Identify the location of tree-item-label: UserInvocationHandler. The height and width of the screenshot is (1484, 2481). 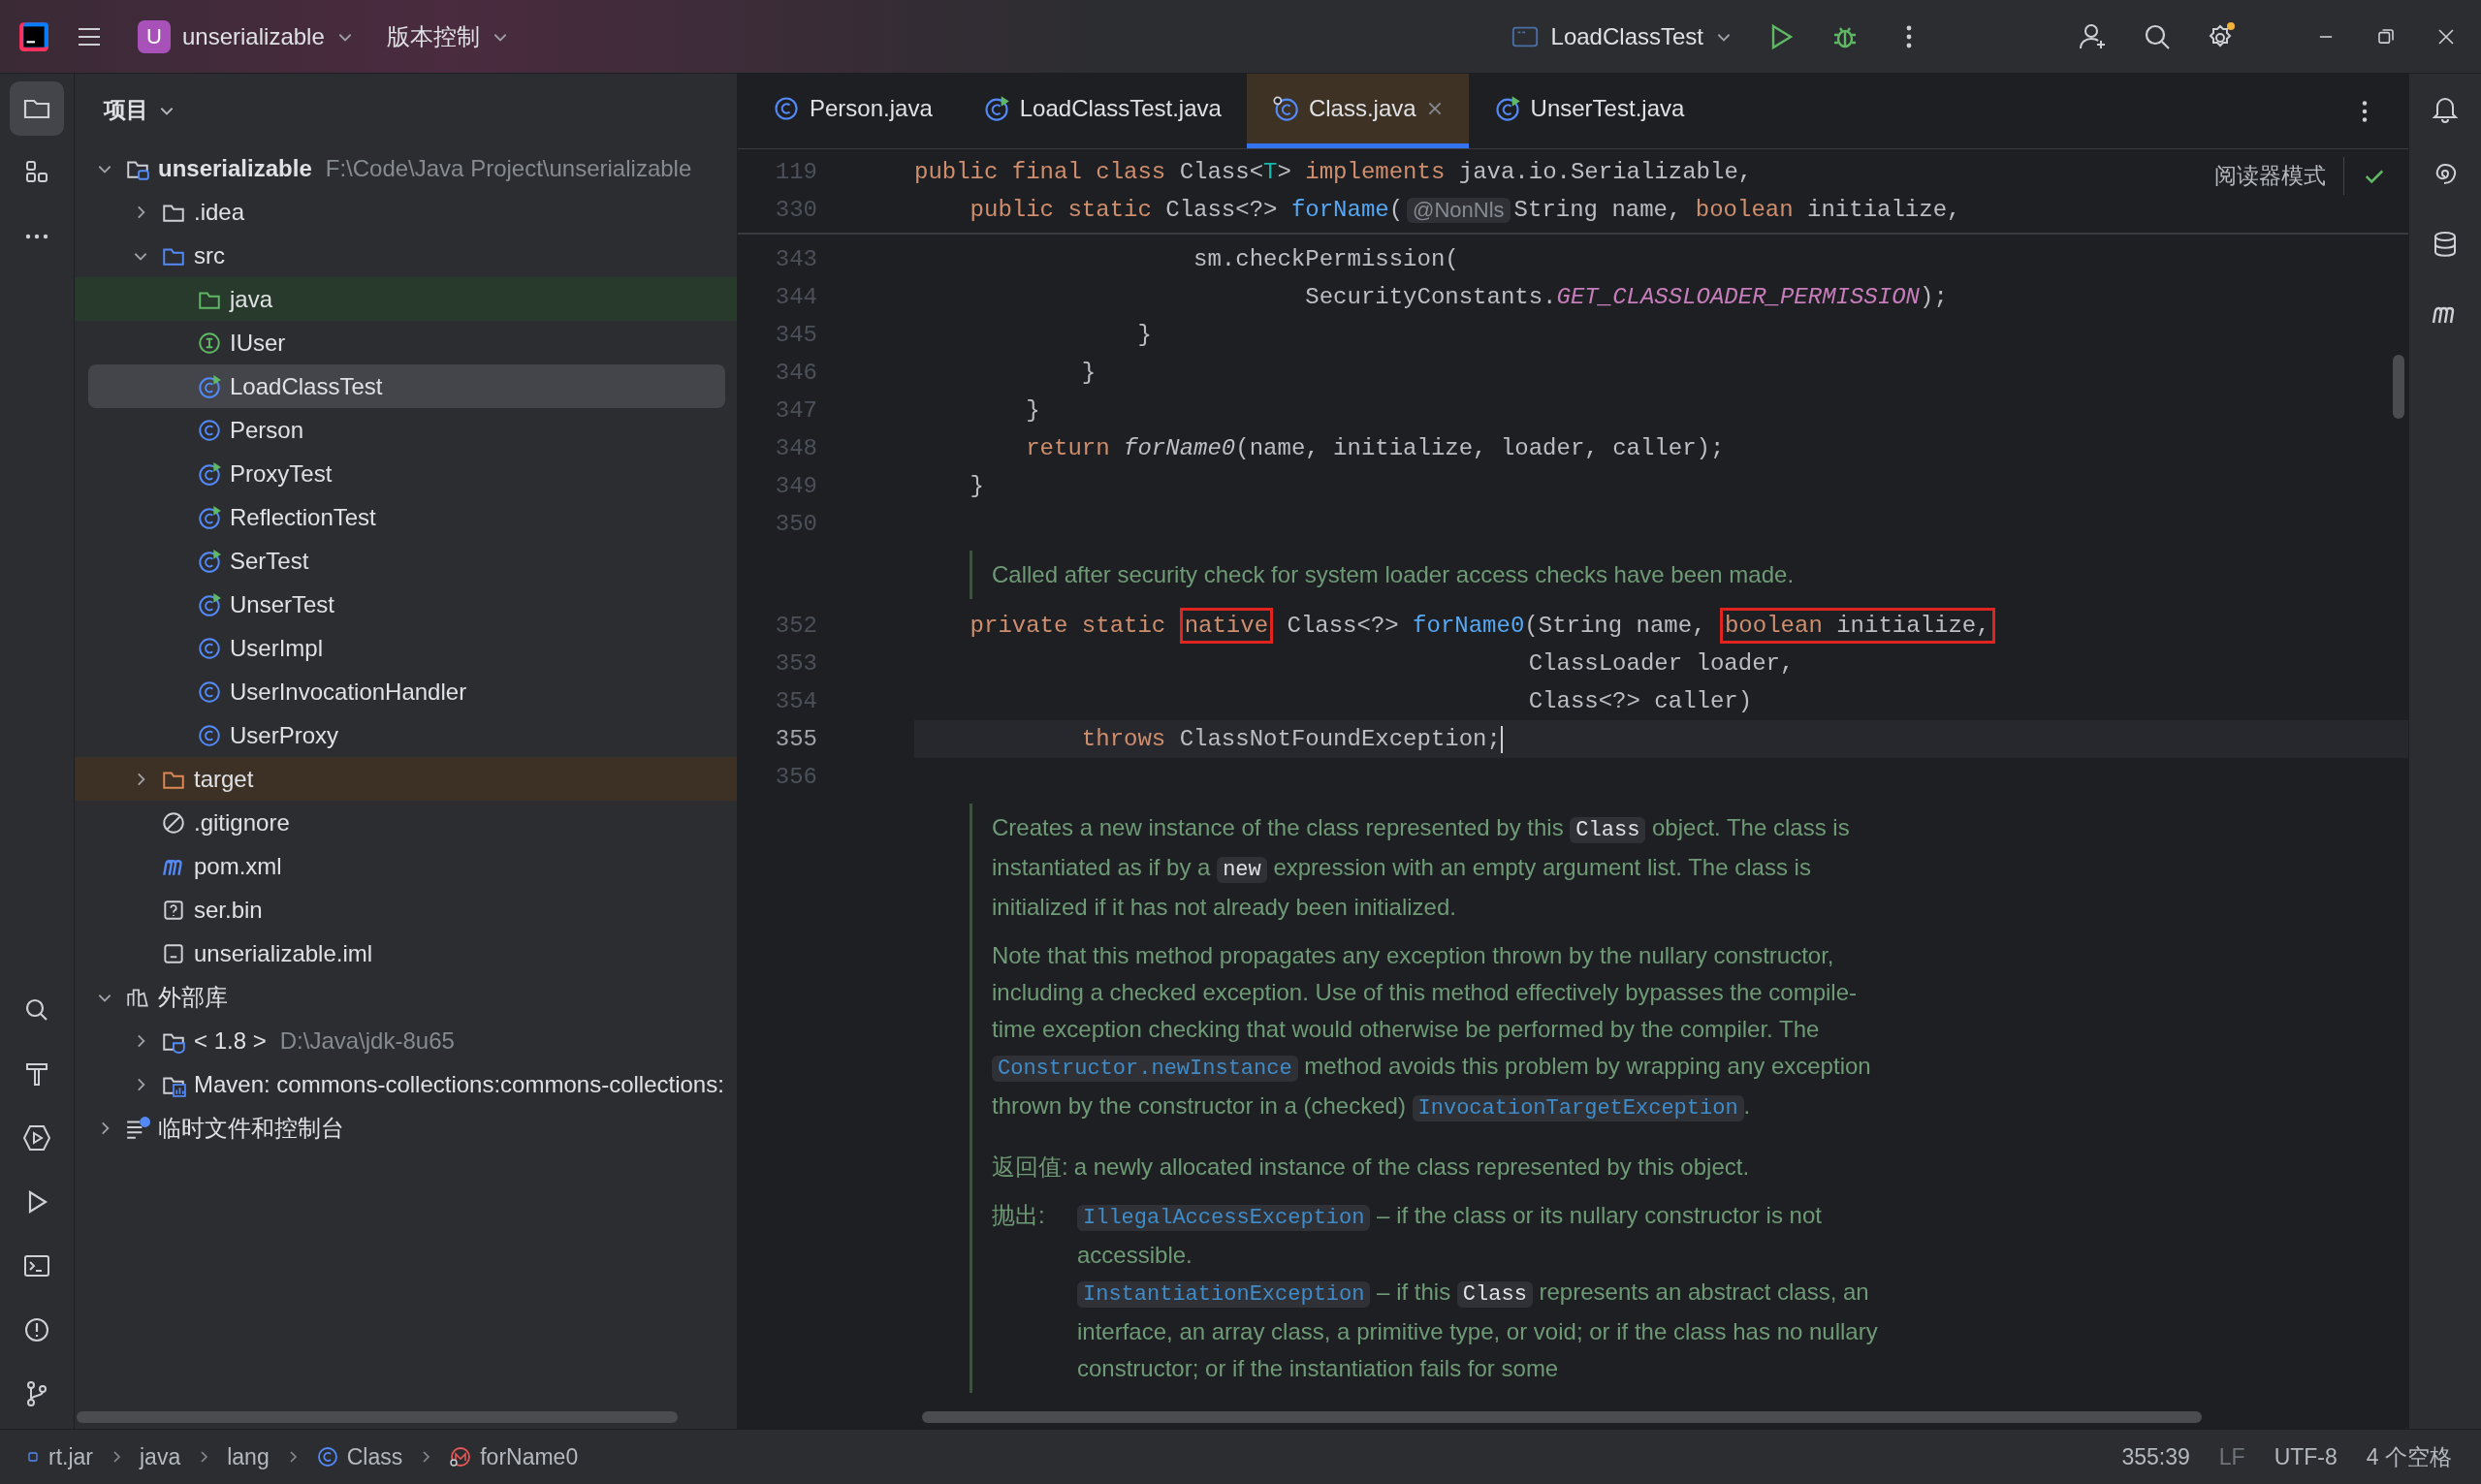
(348, 692).